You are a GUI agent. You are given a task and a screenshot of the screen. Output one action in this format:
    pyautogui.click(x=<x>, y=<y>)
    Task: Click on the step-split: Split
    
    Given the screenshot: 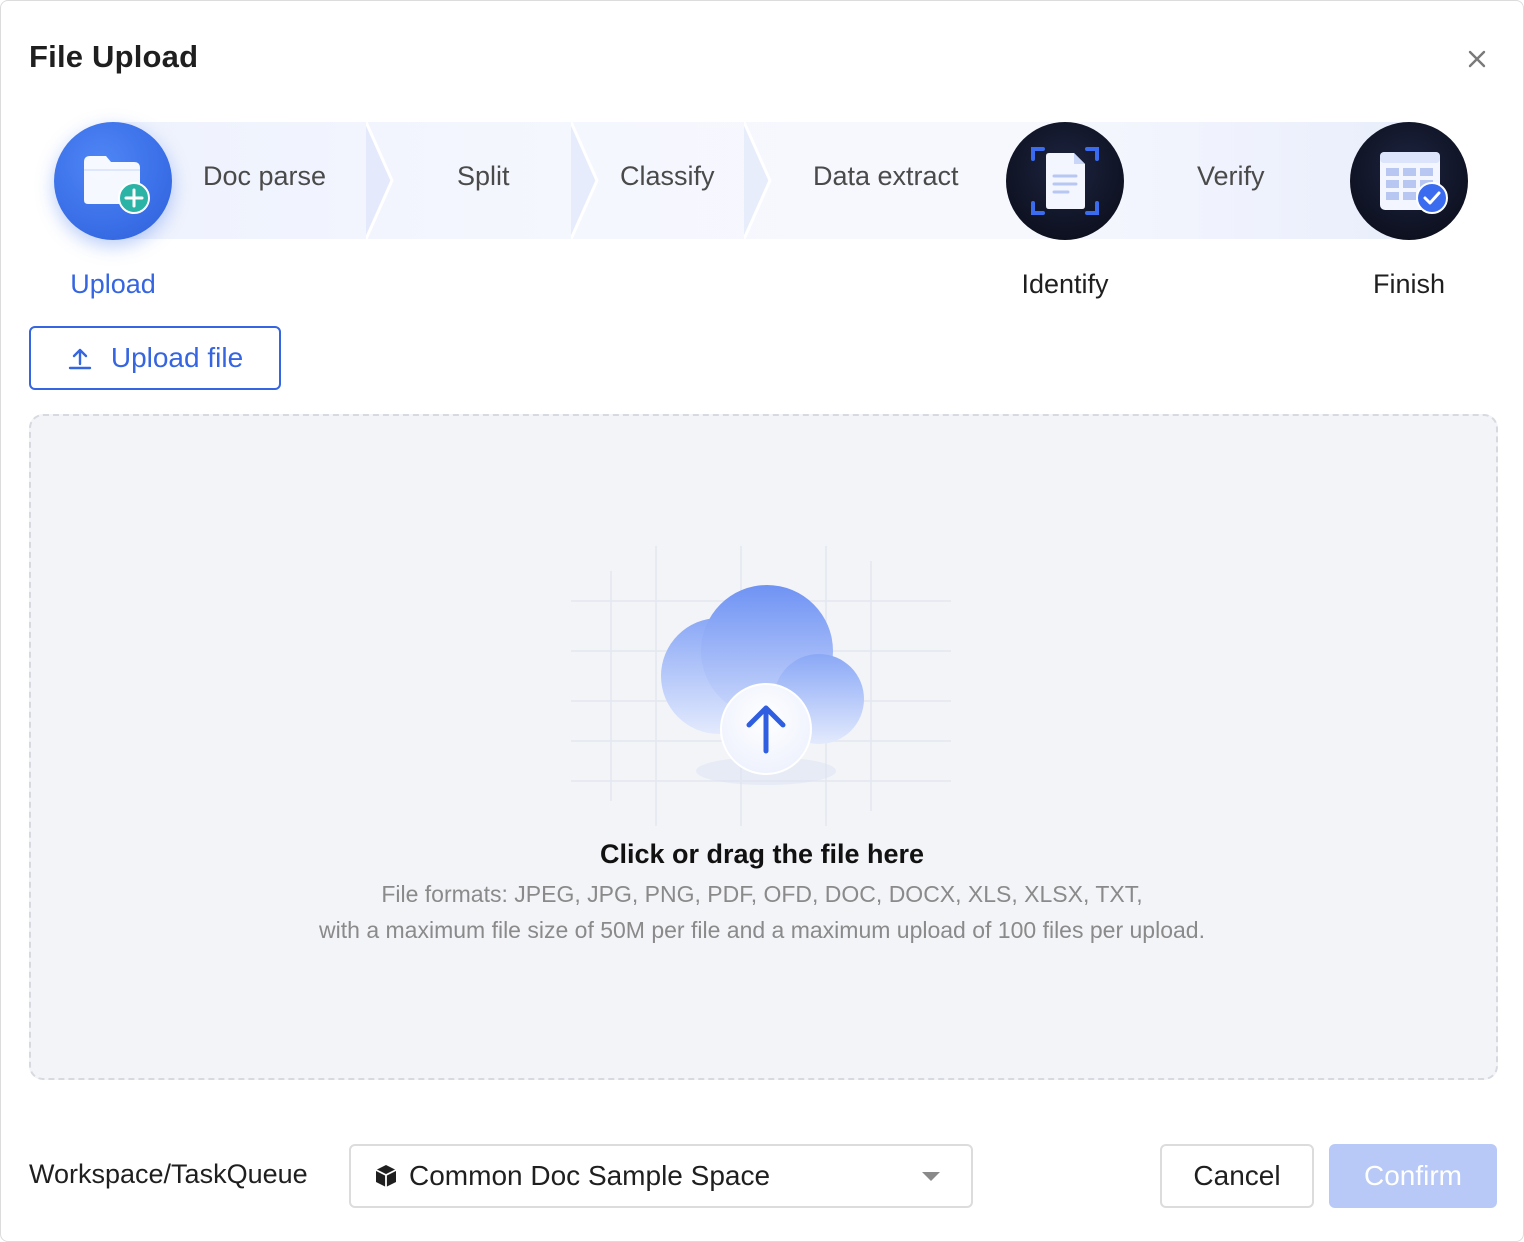 What is the action you would take?
    pyautogui.click(x=483, y=176)
    